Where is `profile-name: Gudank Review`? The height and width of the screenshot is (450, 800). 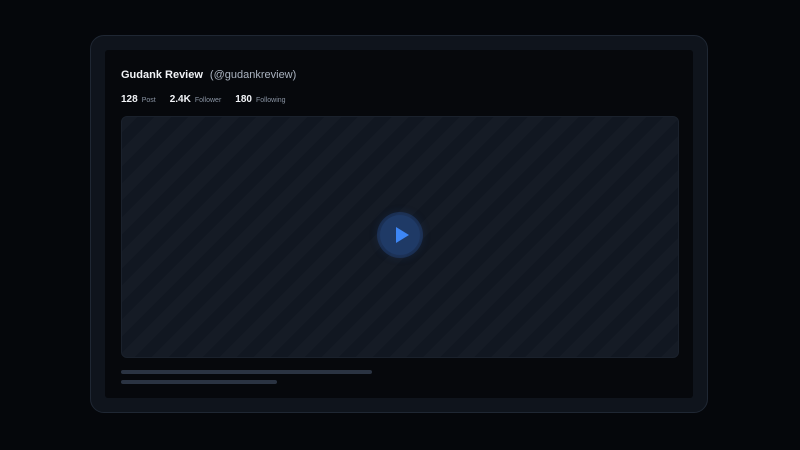
profile-name: Gudank Review is located at coordinates (162, 75).